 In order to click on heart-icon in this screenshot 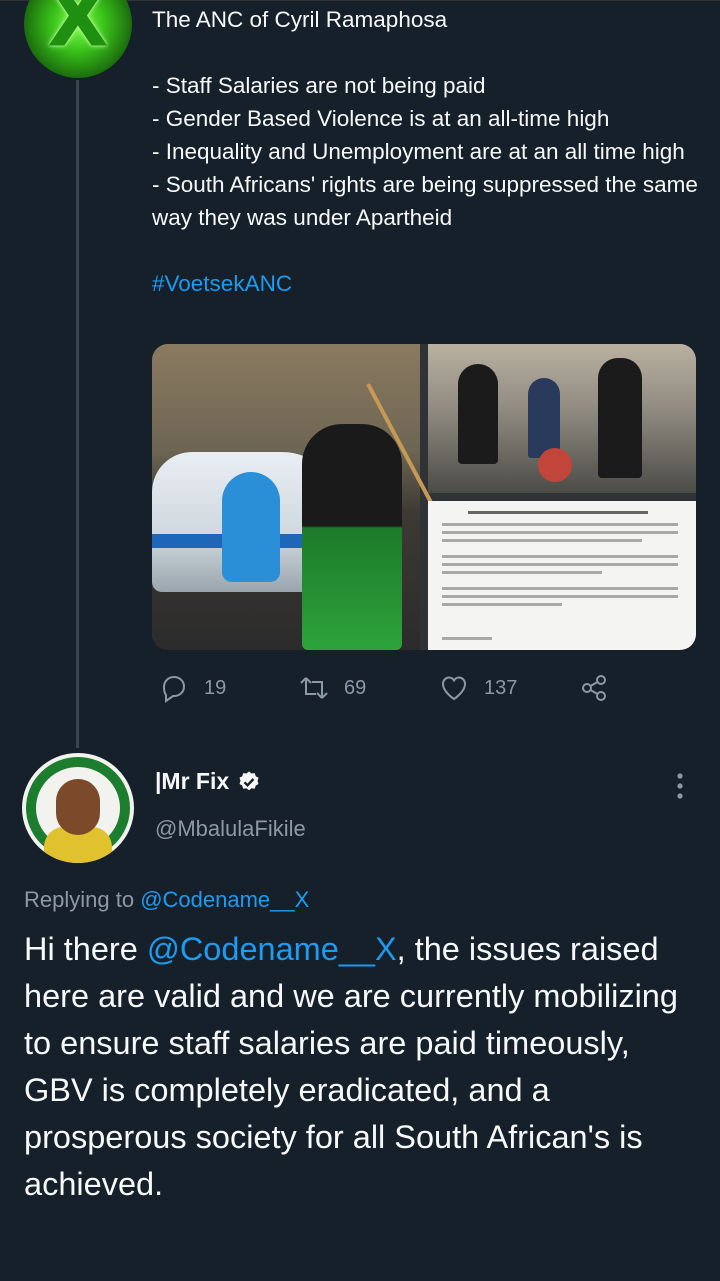, I will do `click(454, 688)`.